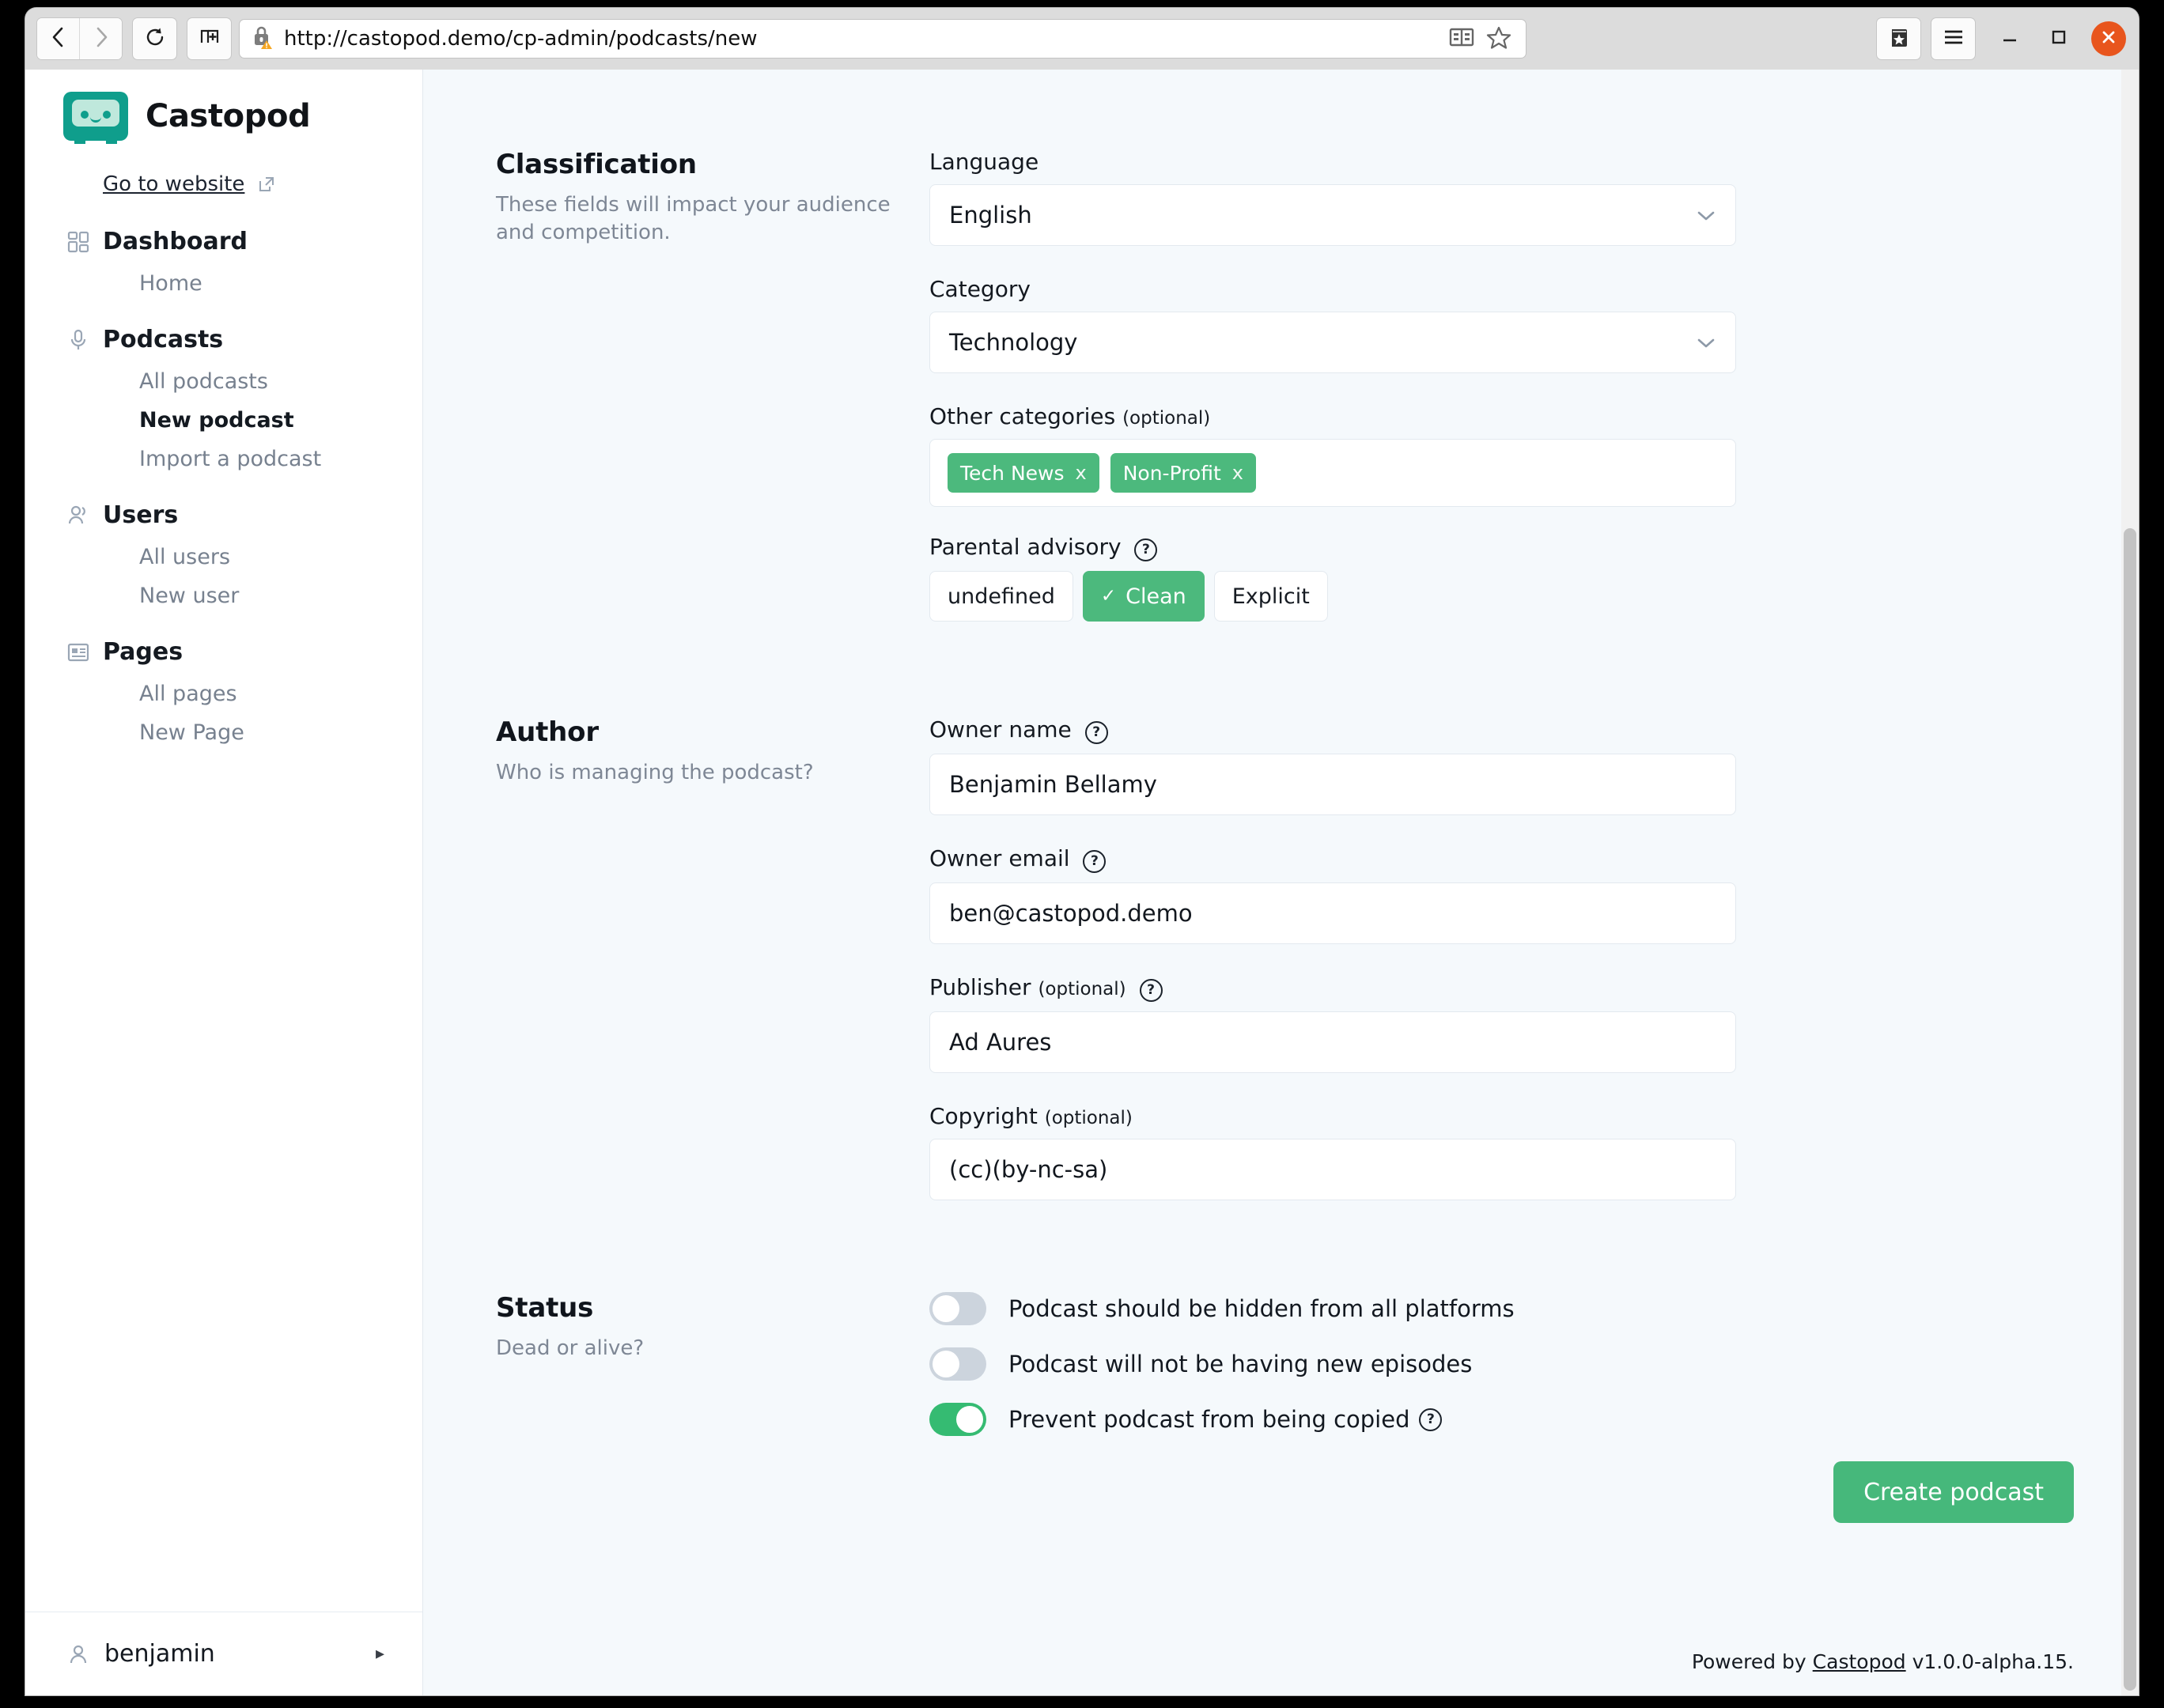 The height and width of the screenshot is (1708, 2164). I want to click on category-tag-label: Non-Profit, so click(1172, 473).